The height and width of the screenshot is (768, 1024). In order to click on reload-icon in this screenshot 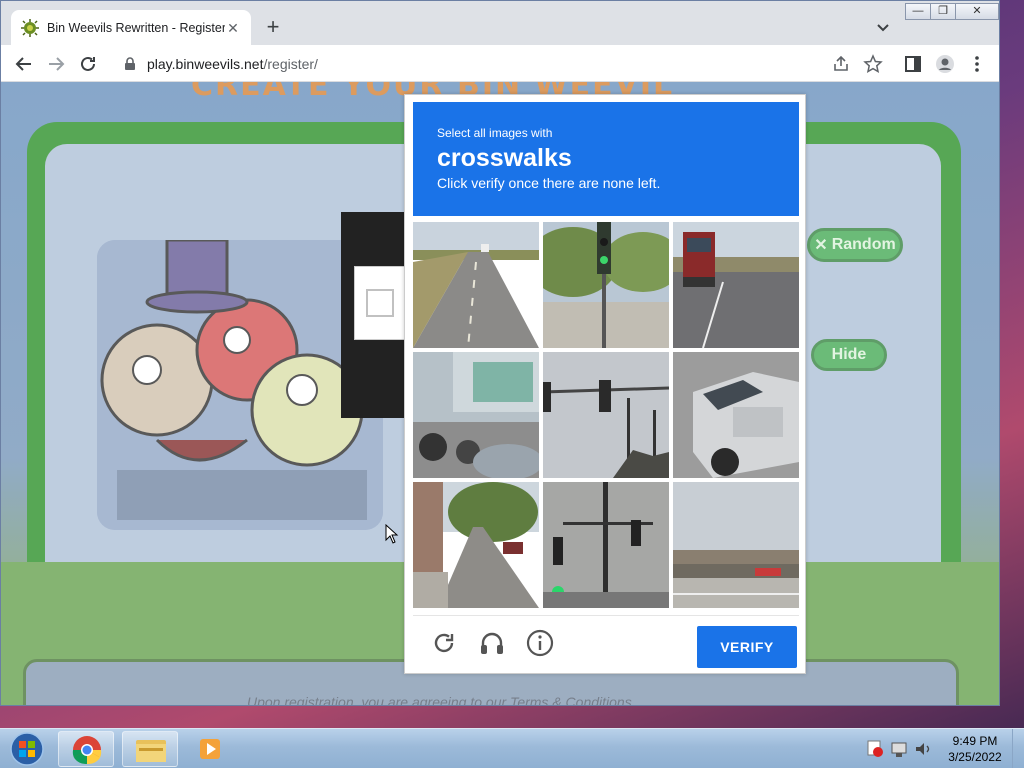, I will do `click(88, 63)`.